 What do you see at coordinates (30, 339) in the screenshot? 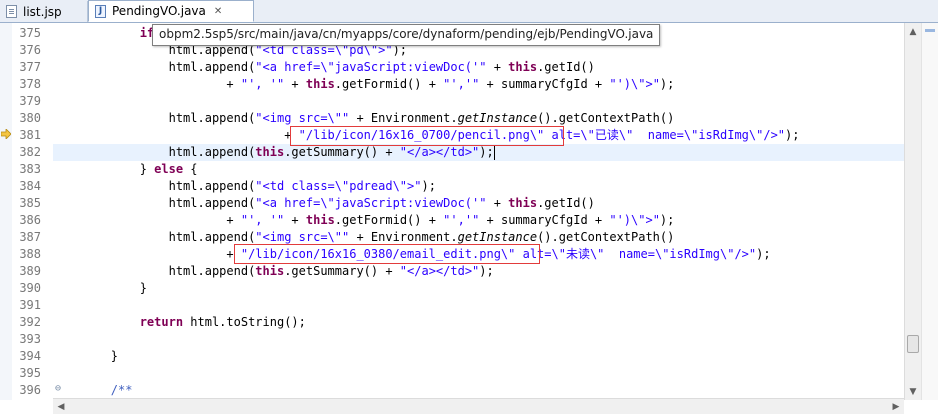
I see `line-number: 393` at bounding box center [30, 339].